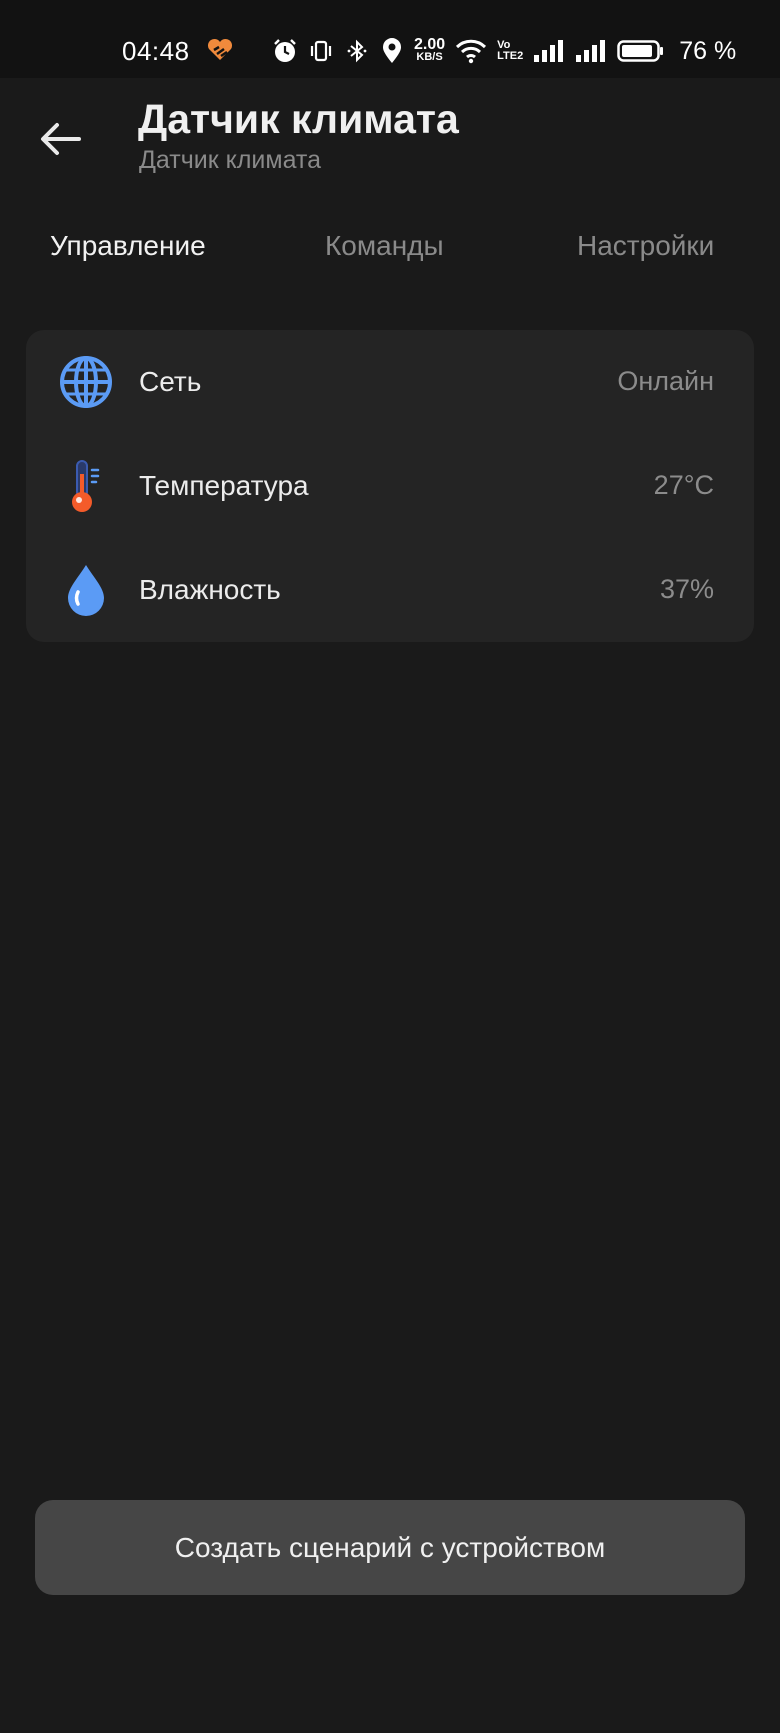 The image size is (780, 1733). What do you see at coordinates (708, 50) in the screenshot?
I see `battery-percent: 76 %` at bounding box center [708, 50].